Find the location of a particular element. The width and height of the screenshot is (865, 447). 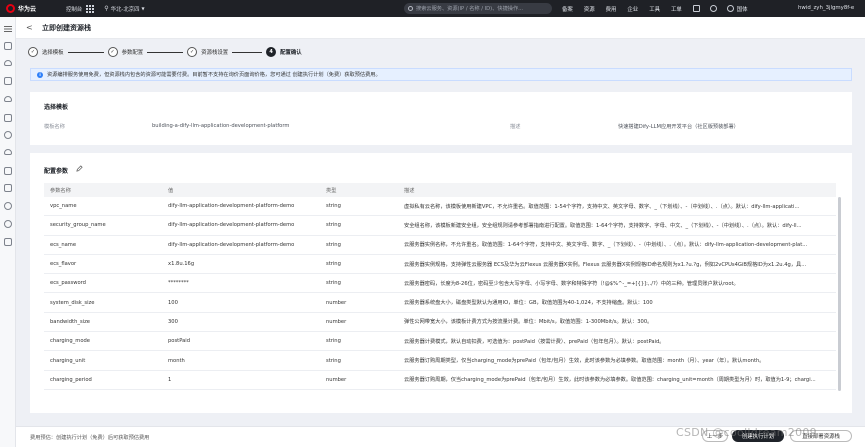

edit-icon is located at coordinates (79, 168).